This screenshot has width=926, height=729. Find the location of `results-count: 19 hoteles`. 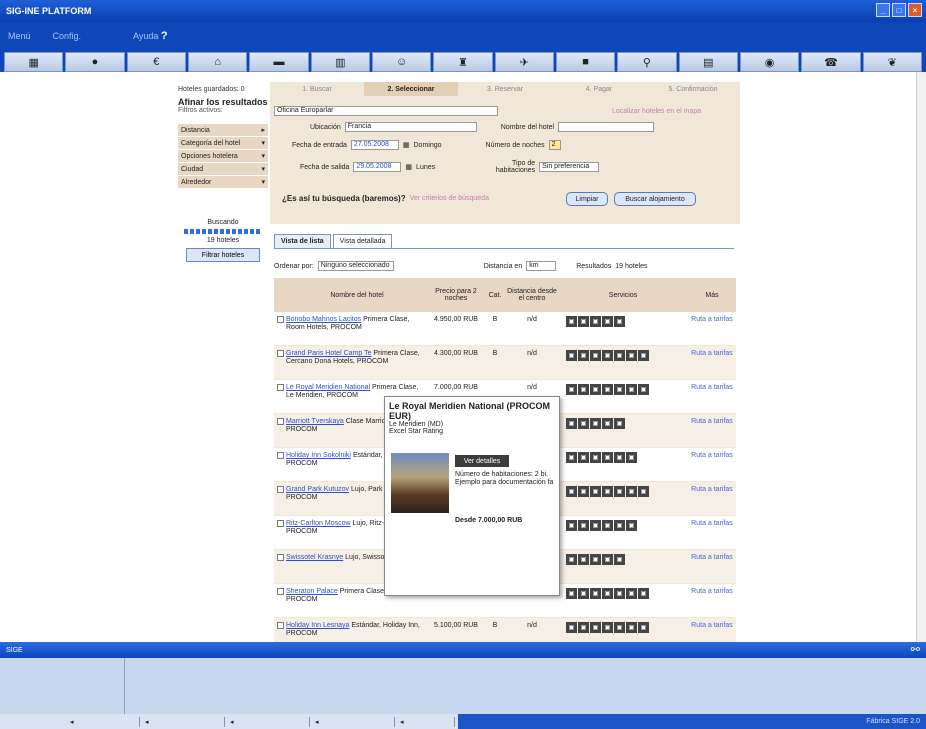

results-count: 19 hoteles is located at coordinates (631, 266).